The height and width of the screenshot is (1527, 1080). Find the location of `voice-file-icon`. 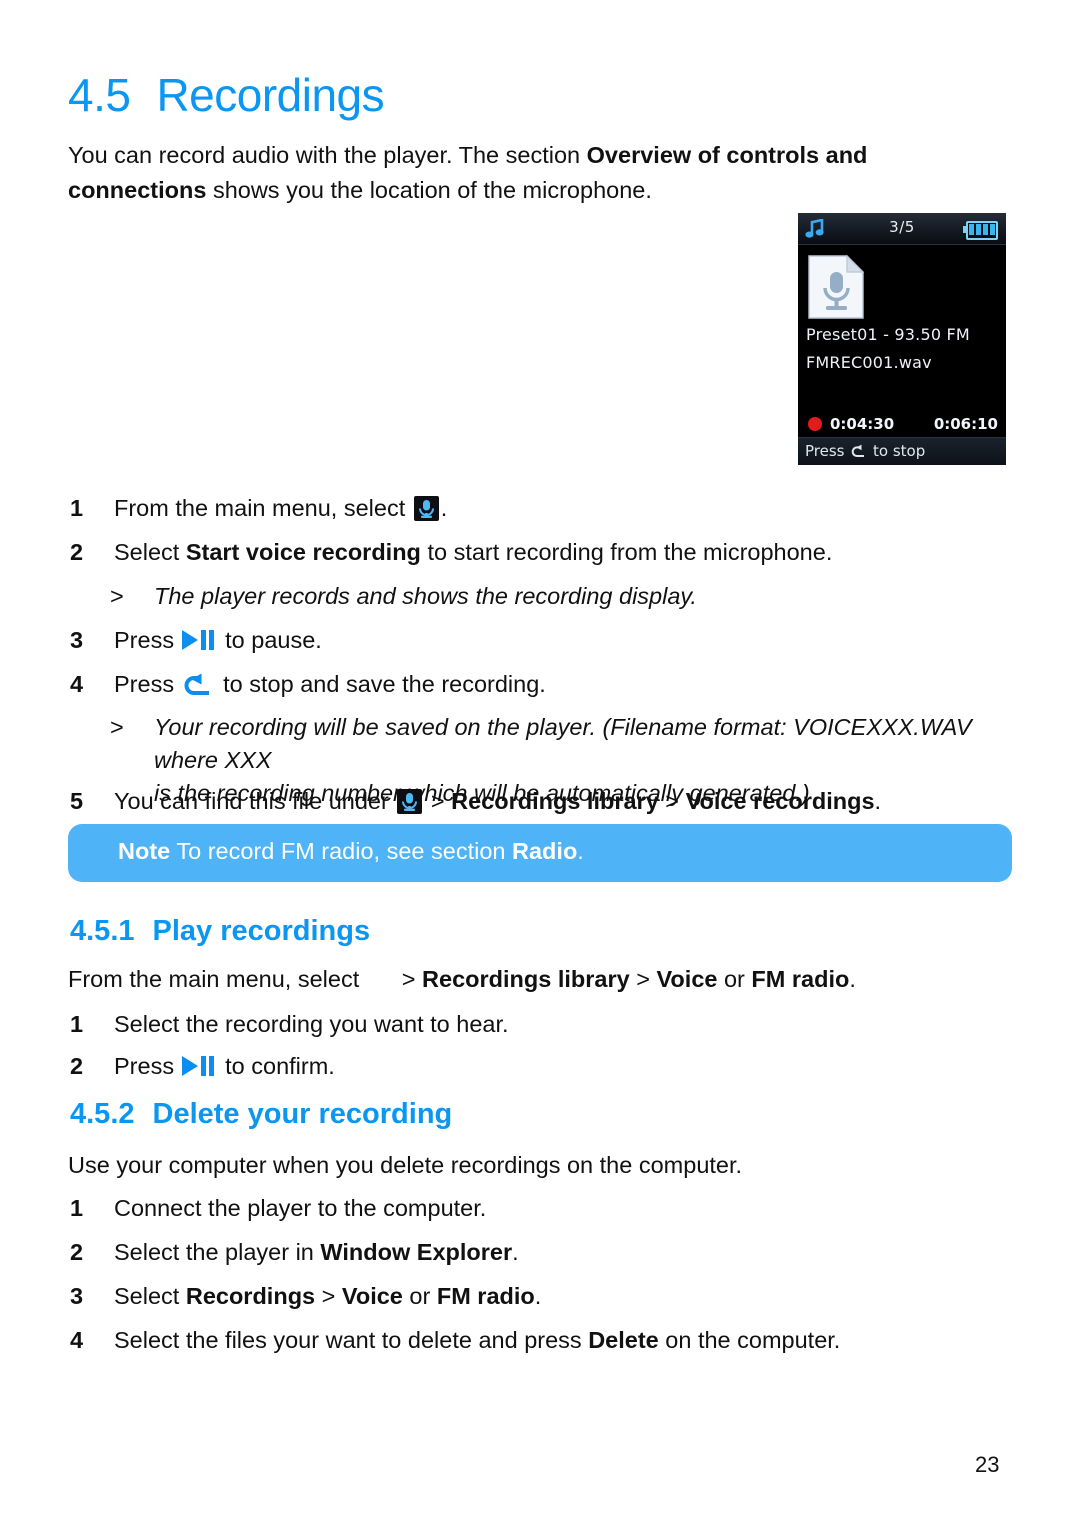

voice-file-icon is located at coordinates (836, 288).